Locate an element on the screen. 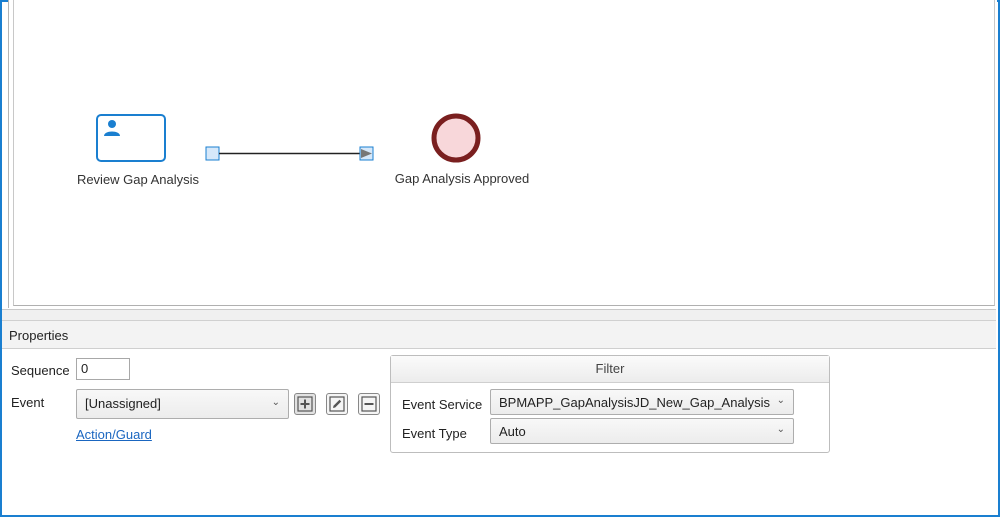  end-event-label: Gap Analysis Approved is located at coordinates (462, 178).